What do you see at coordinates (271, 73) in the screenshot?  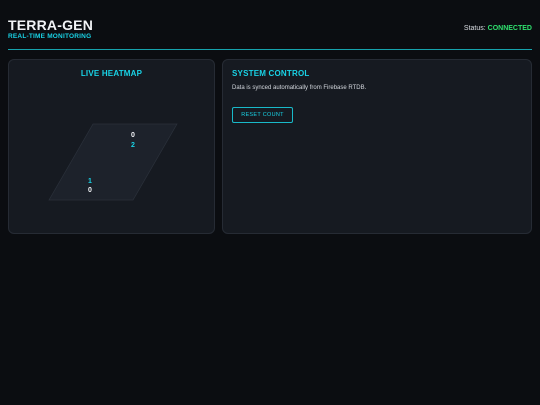 I see `system-control-title: SYSTEM CONTROL` at bounding box center [271, 73].